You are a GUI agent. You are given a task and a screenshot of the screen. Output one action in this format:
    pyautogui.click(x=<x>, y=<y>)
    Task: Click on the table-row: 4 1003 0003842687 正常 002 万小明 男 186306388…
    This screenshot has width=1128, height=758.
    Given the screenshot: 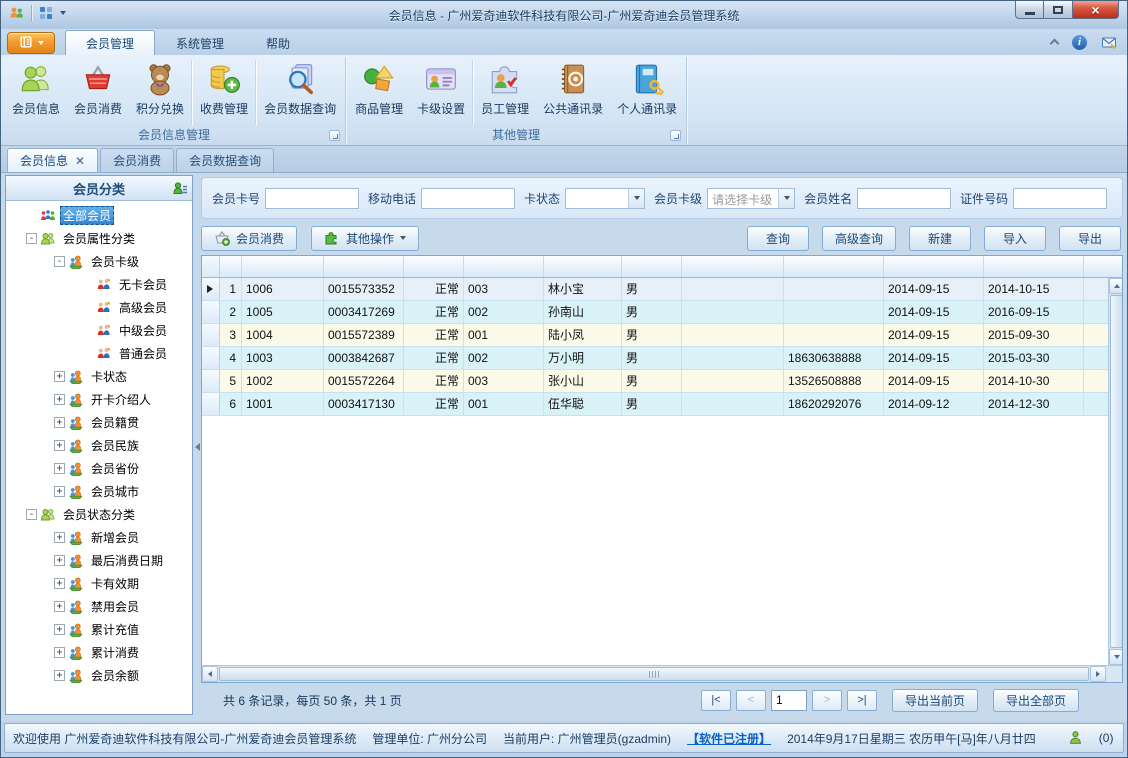 What is the action you would take?
    pyautogui.click(x=655, y=358)
    